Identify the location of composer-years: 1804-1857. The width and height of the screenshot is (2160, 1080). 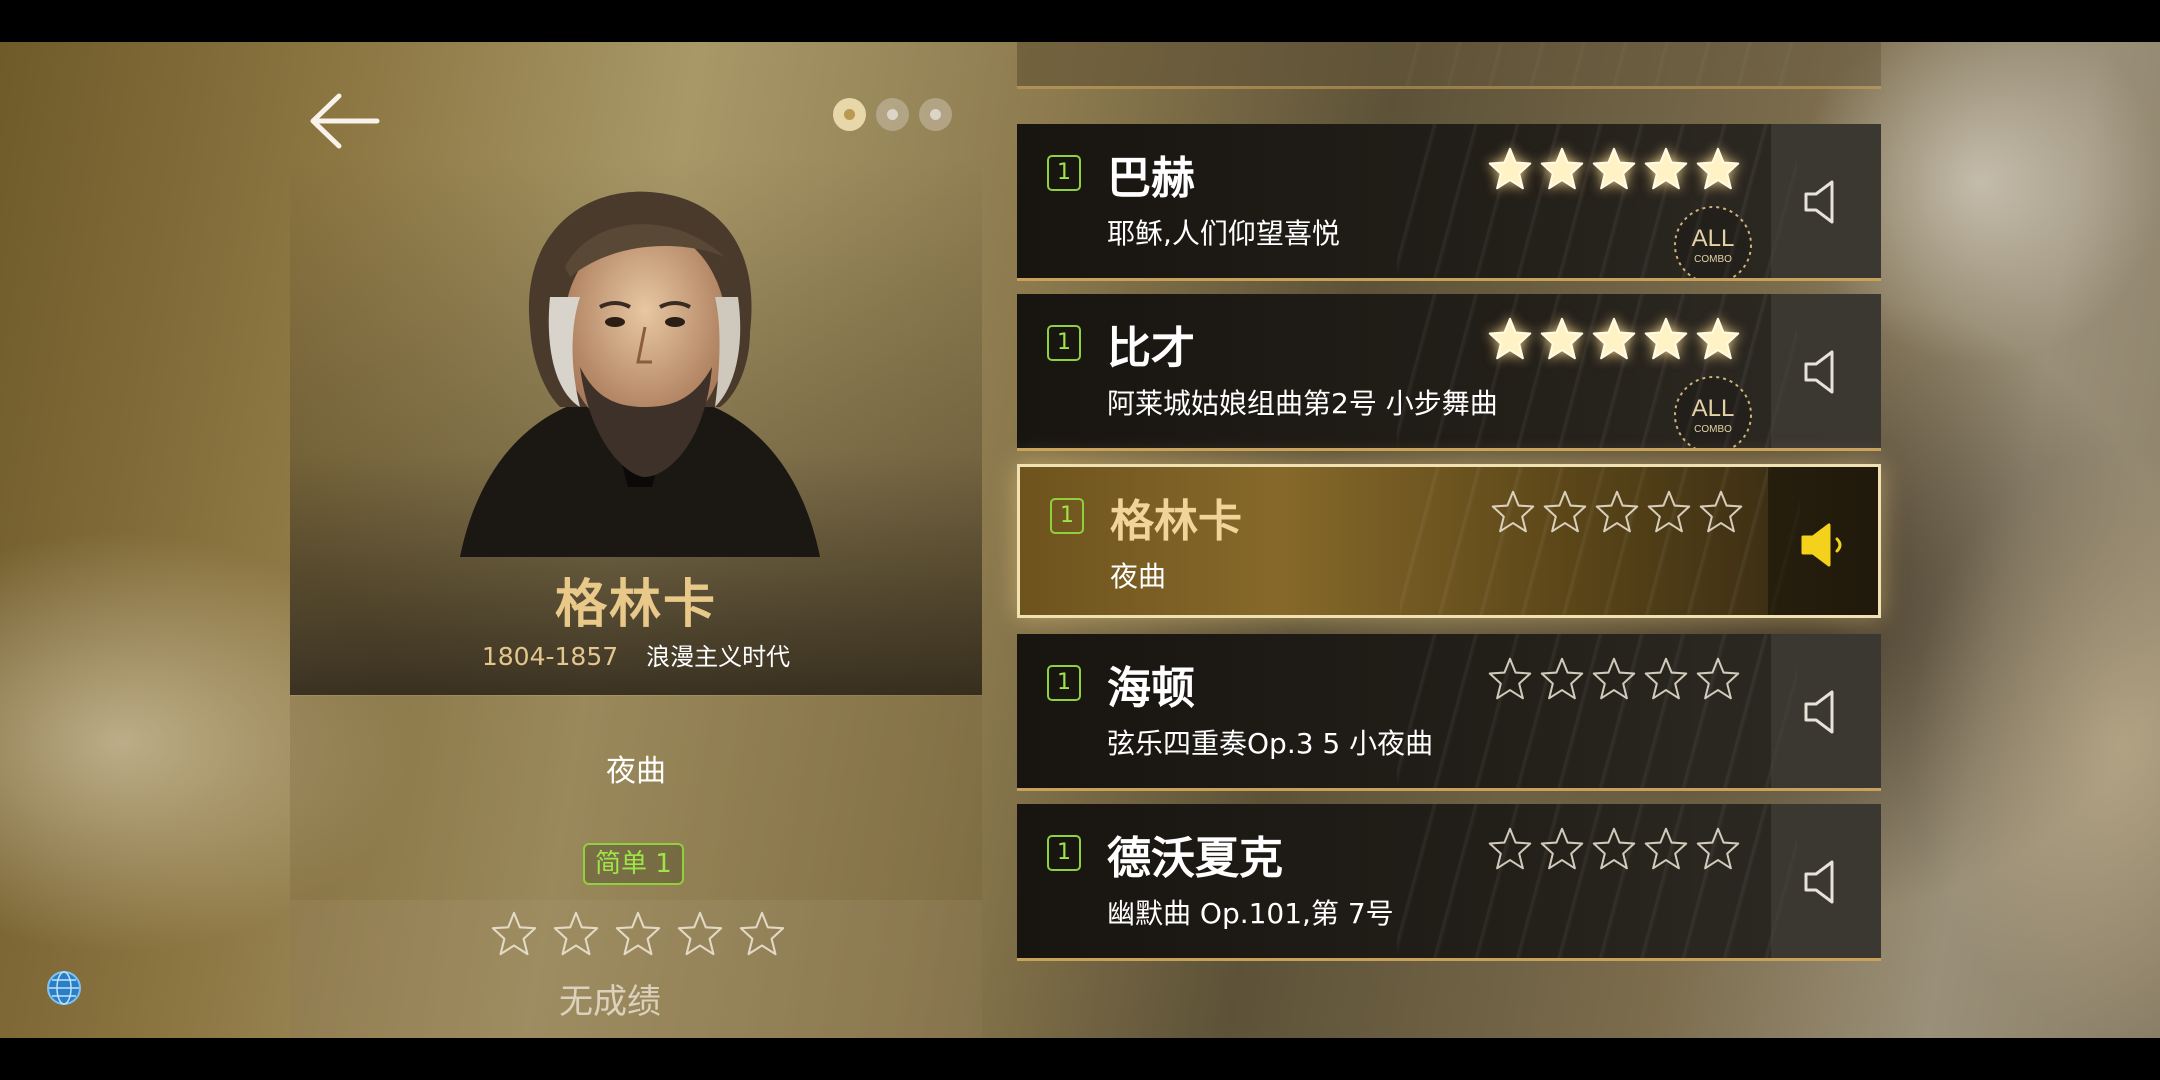
(550, 656).